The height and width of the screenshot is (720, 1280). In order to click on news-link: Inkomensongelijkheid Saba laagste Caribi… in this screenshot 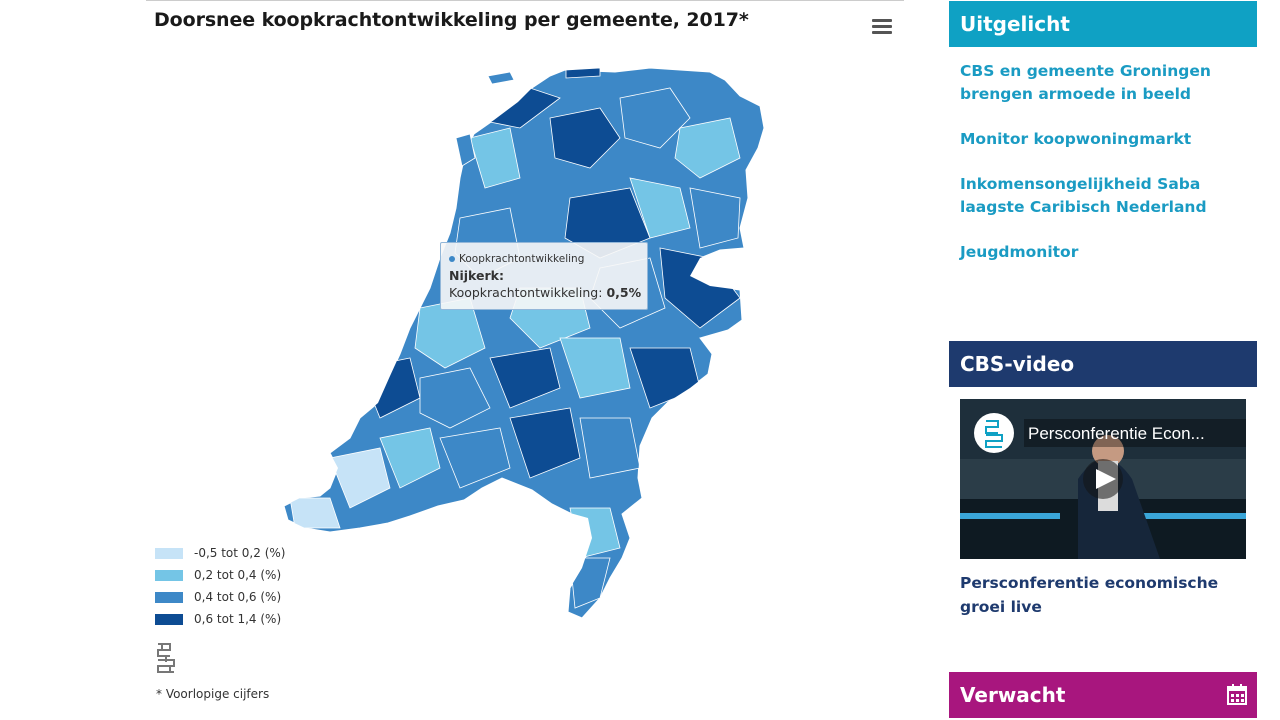, I will do `click(1105, 196)`.